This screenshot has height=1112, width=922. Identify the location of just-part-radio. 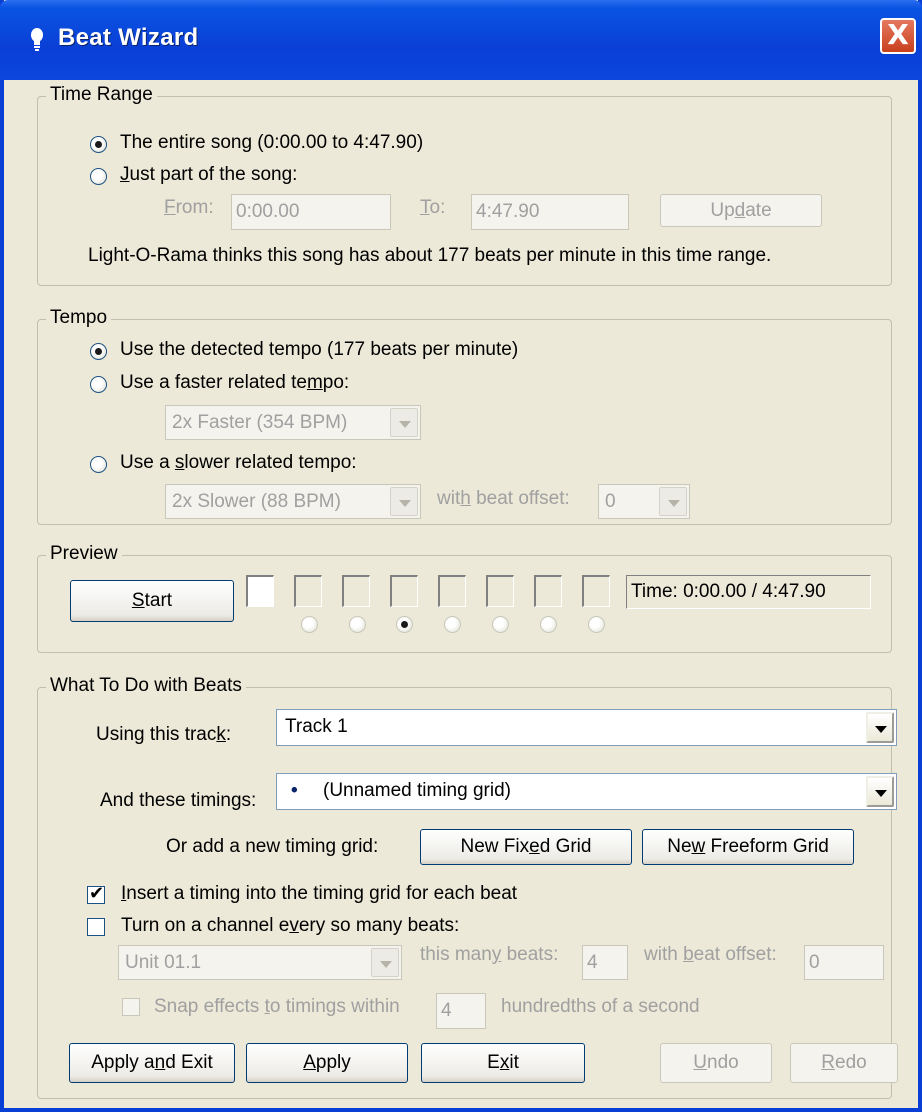
(98, 176).